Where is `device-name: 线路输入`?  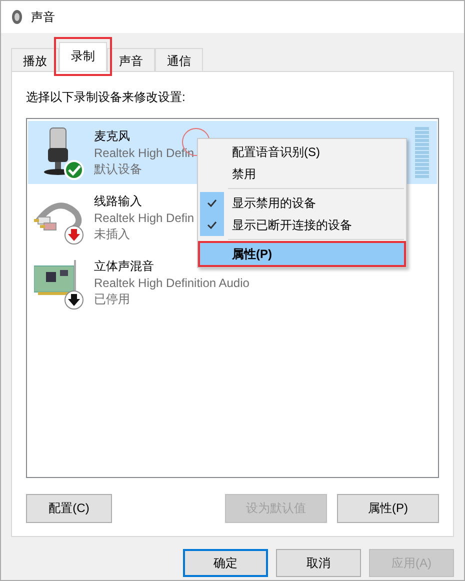 device-name: 线路输入 is located at coordinates (118, 201).